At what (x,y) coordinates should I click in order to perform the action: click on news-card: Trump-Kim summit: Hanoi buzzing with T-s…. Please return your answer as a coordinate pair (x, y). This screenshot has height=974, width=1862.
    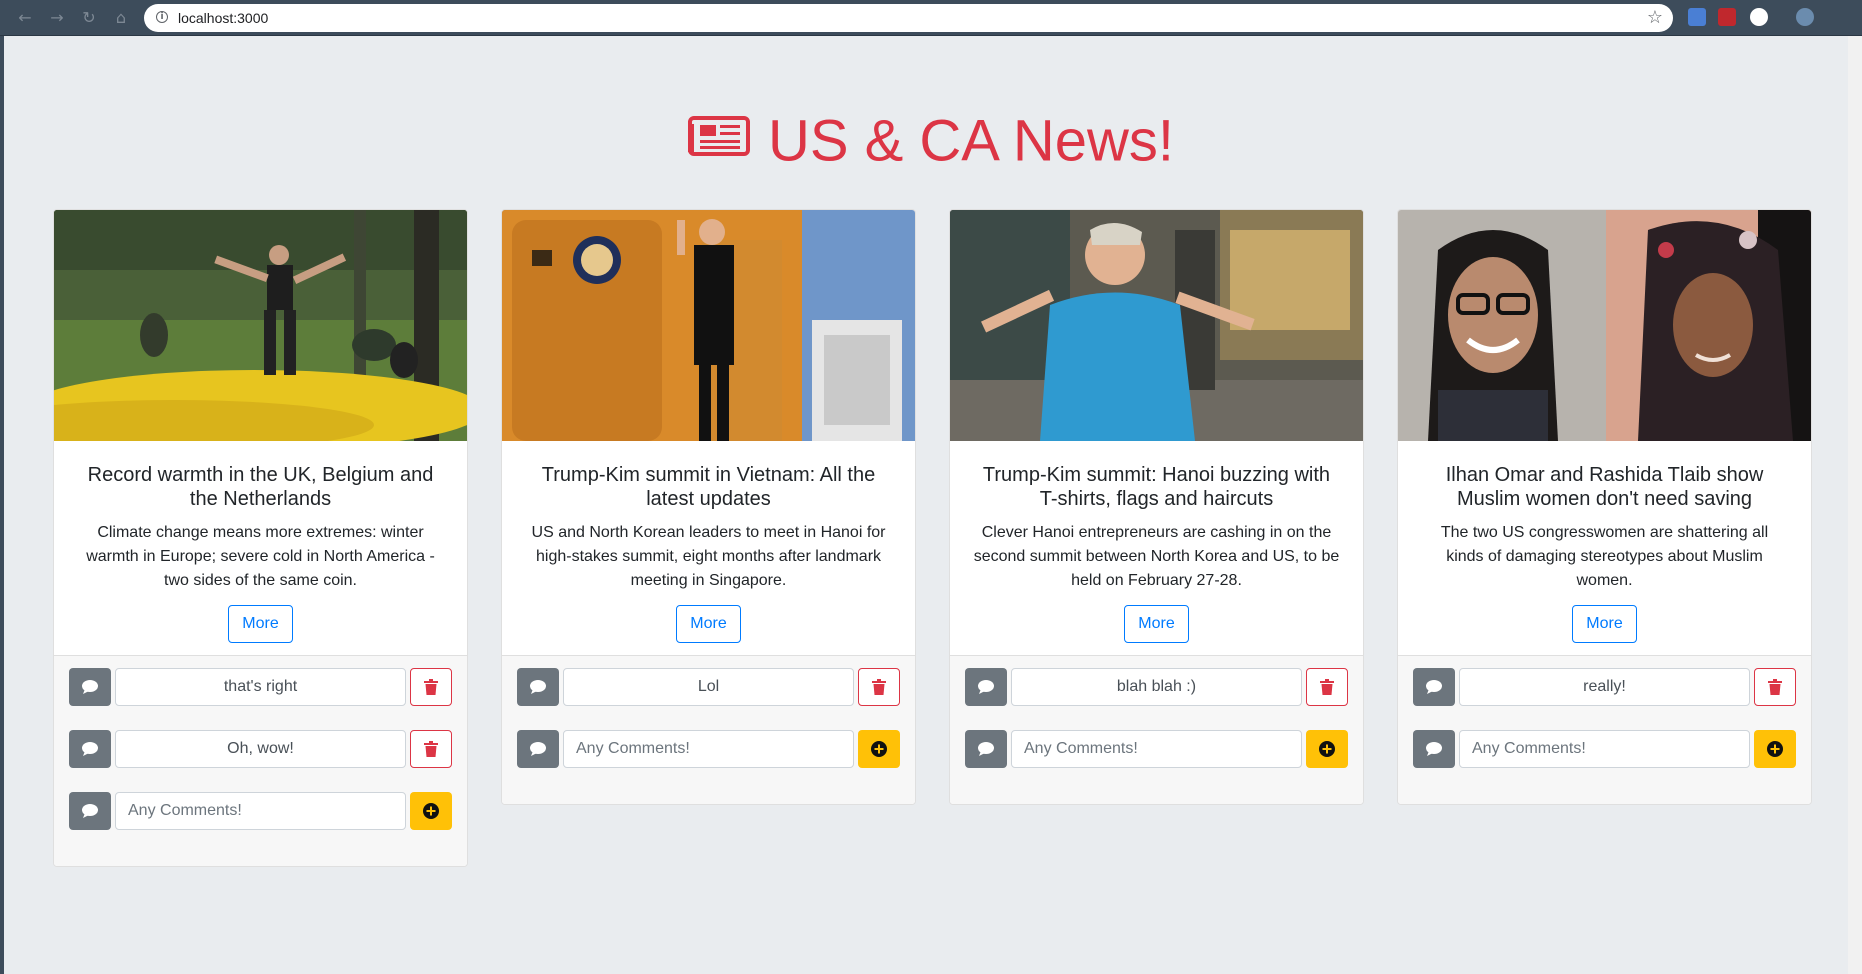
    Looking at the image, I should click on (1156, 507).